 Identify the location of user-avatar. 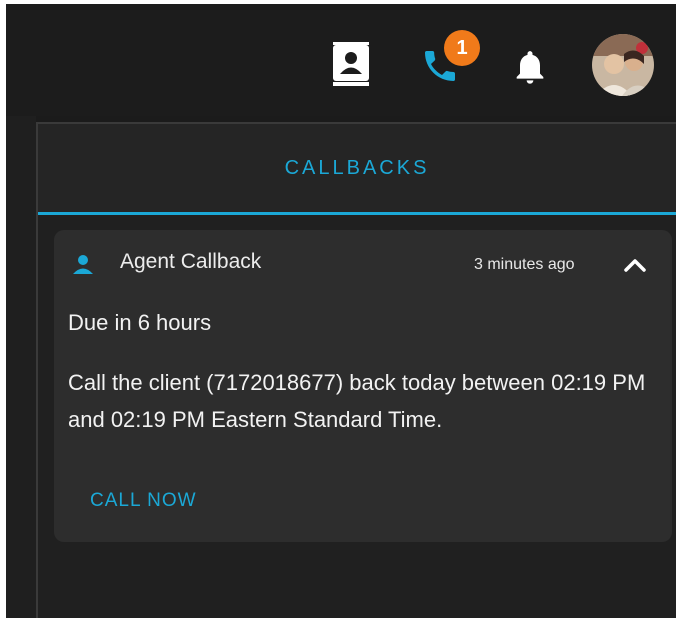
(623, 65).